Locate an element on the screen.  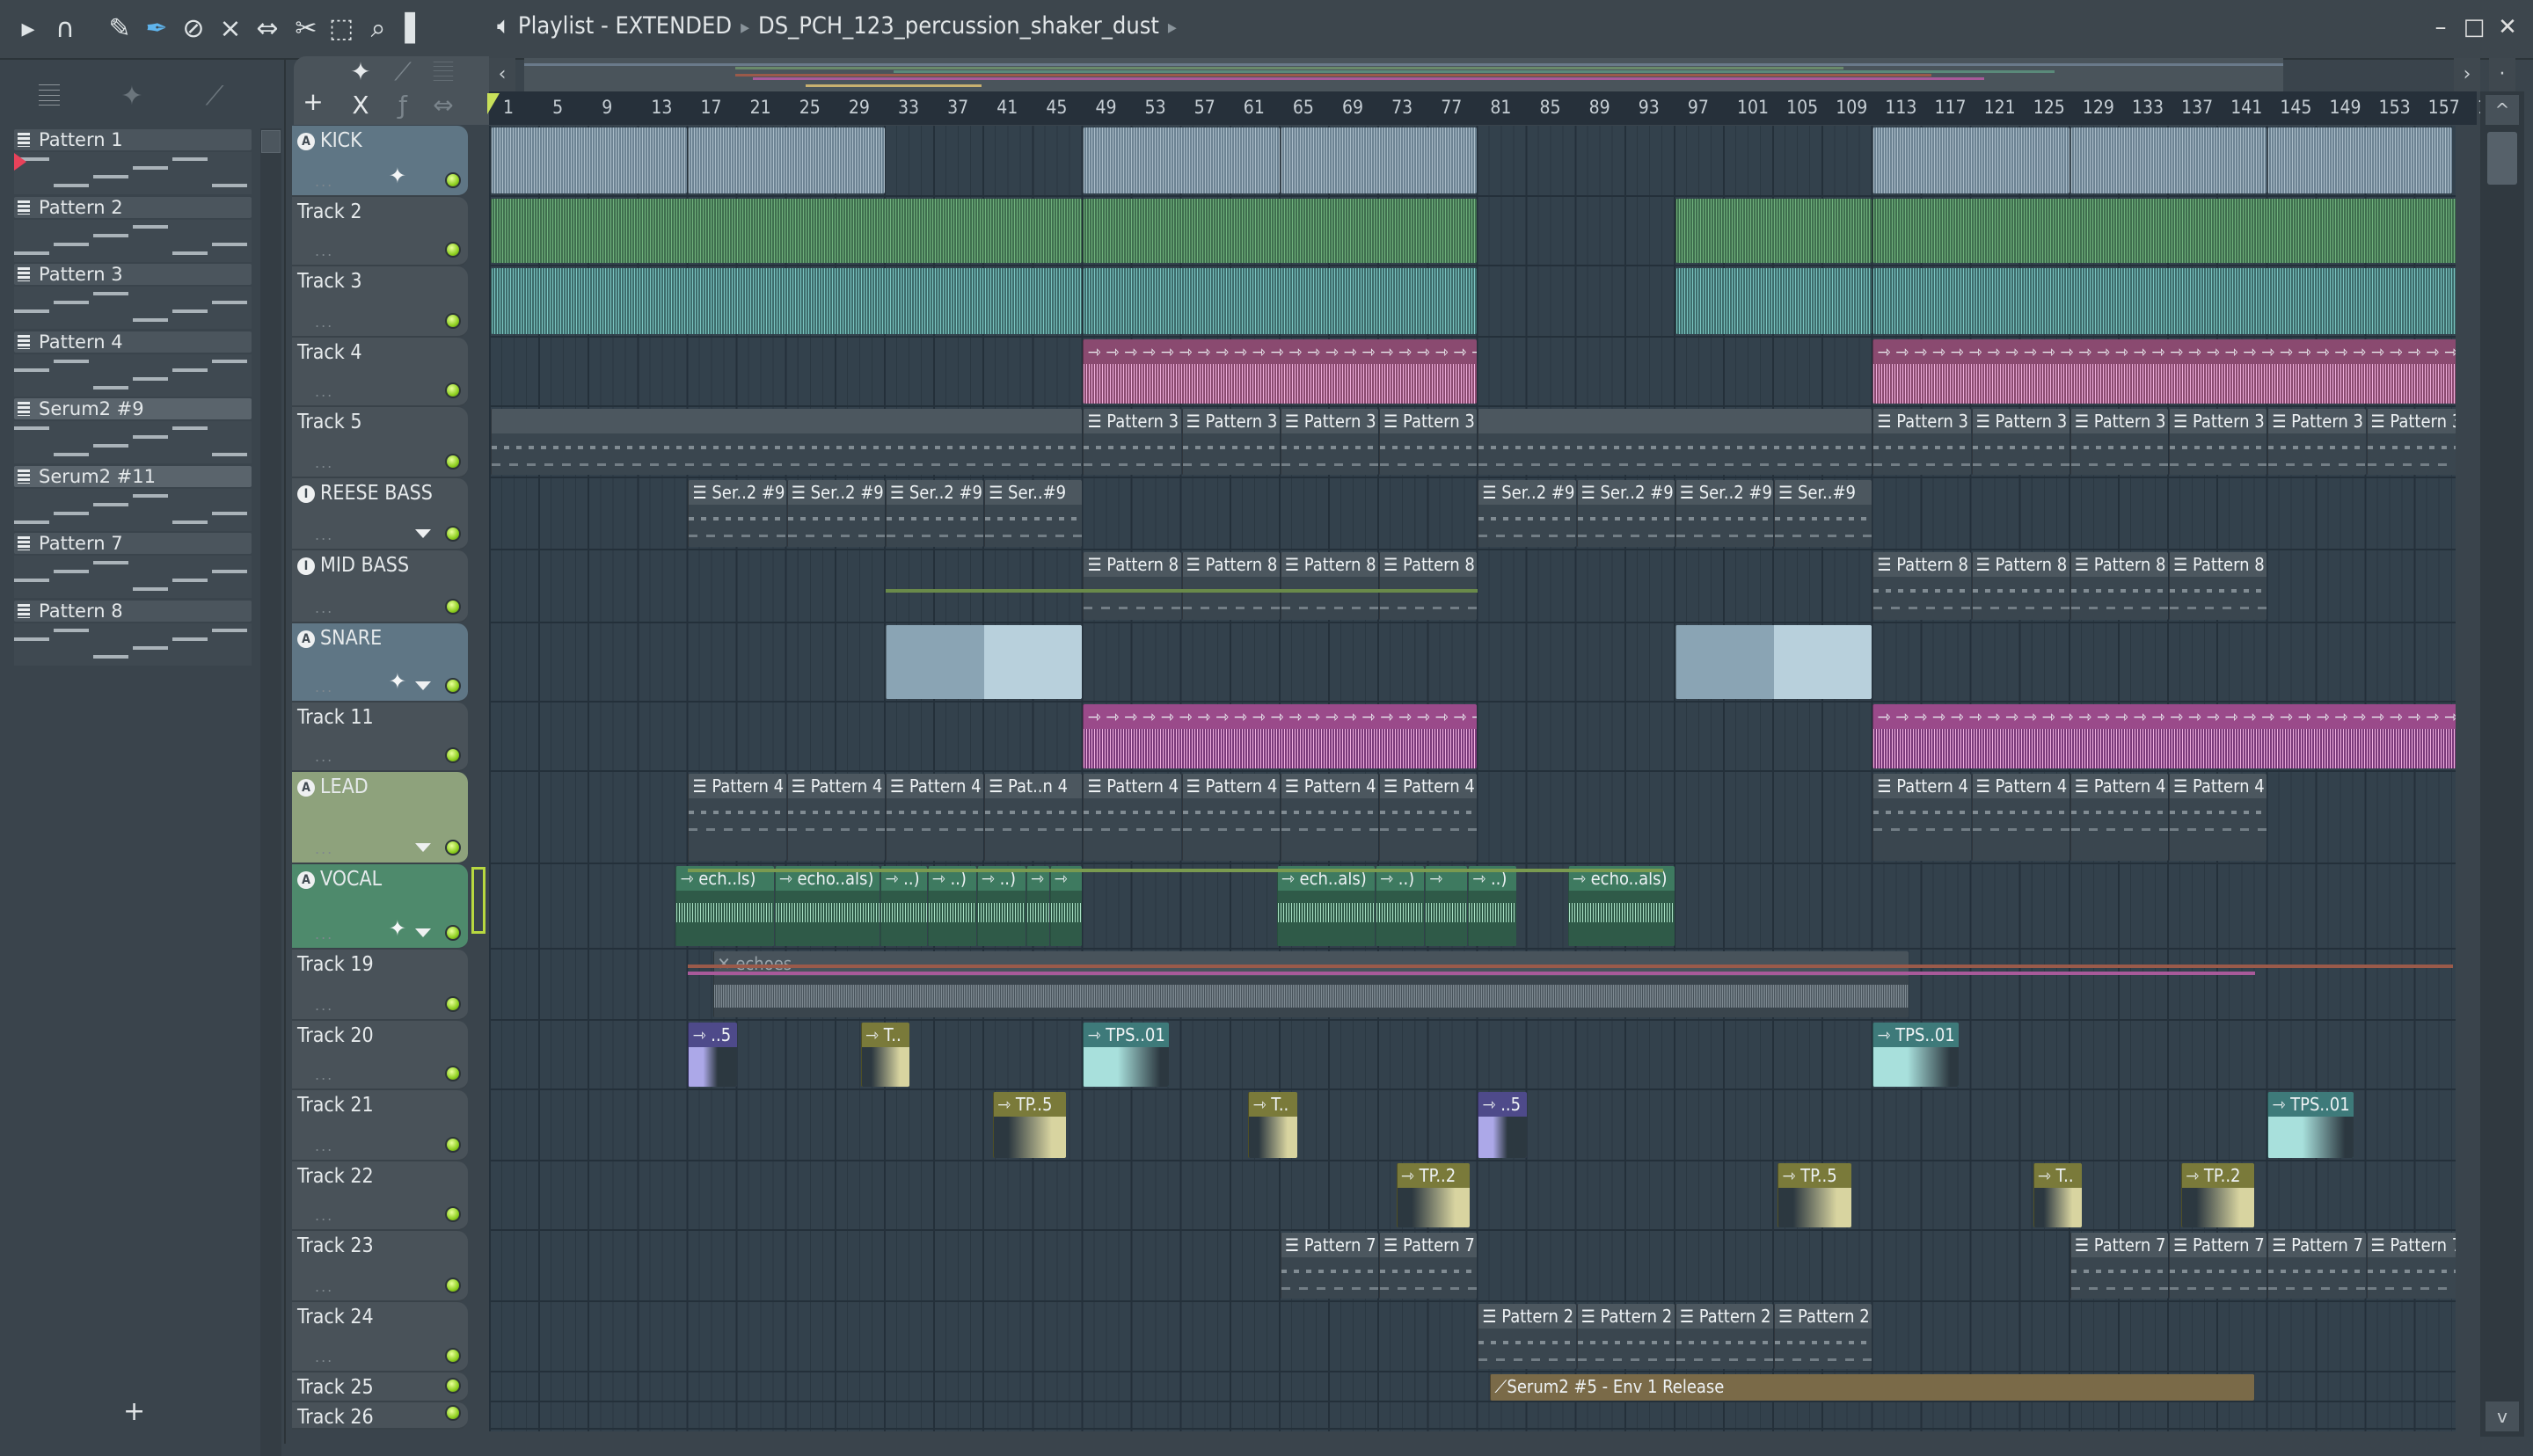
track-header: A SNARE... ✦ is located at coordinates (380, 663).